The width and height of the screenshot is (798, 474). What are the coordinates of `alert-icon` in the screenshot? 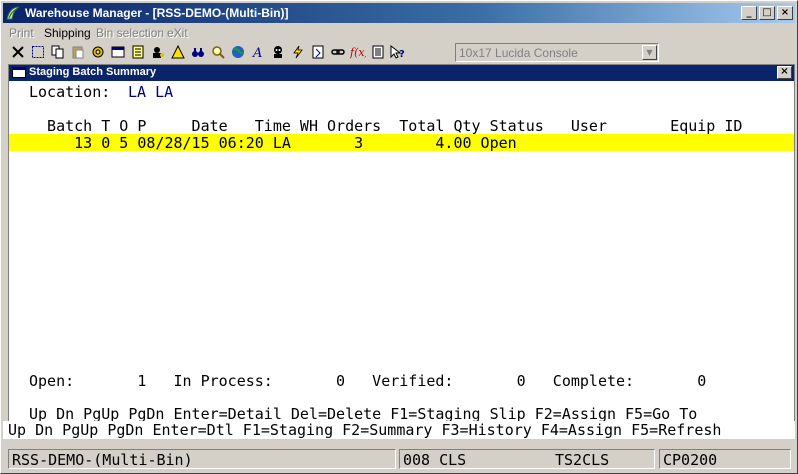 It's located at (178, 52).